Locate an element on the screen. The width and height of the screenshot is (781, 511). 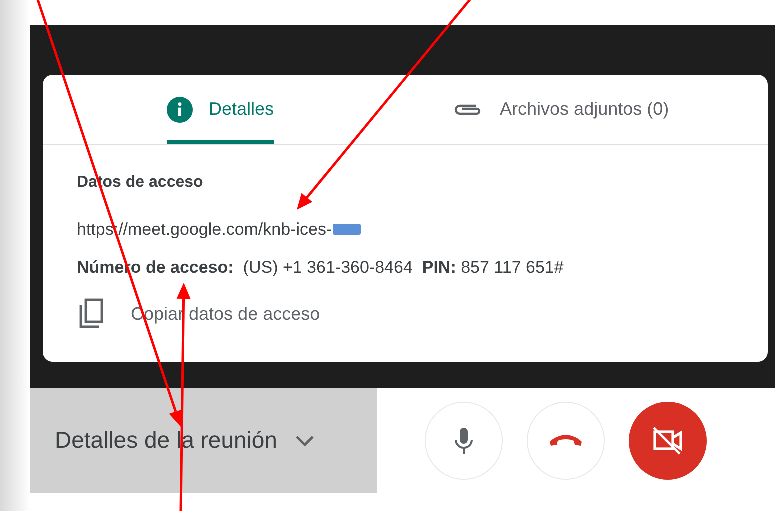
redaction-mark is located at coordinates (347, 230).